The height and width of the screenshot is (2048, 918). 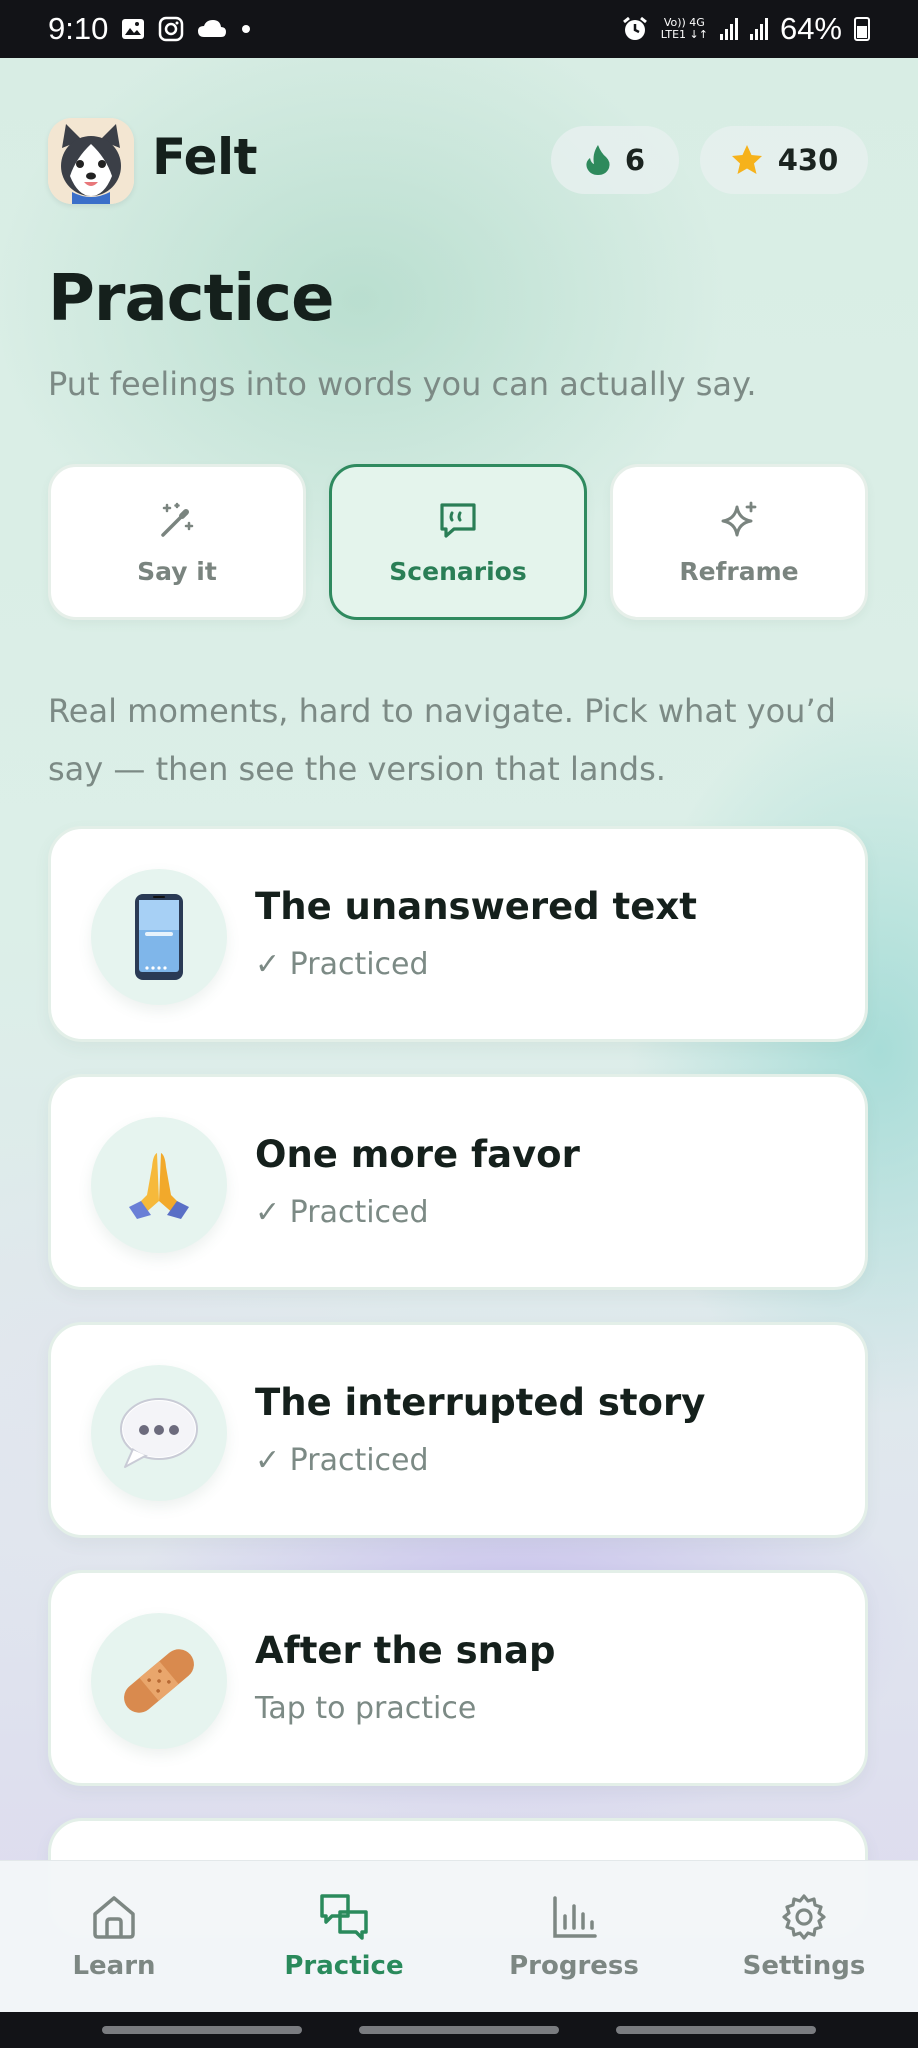 I want to click on star-icon, so click(x=746, y=159).